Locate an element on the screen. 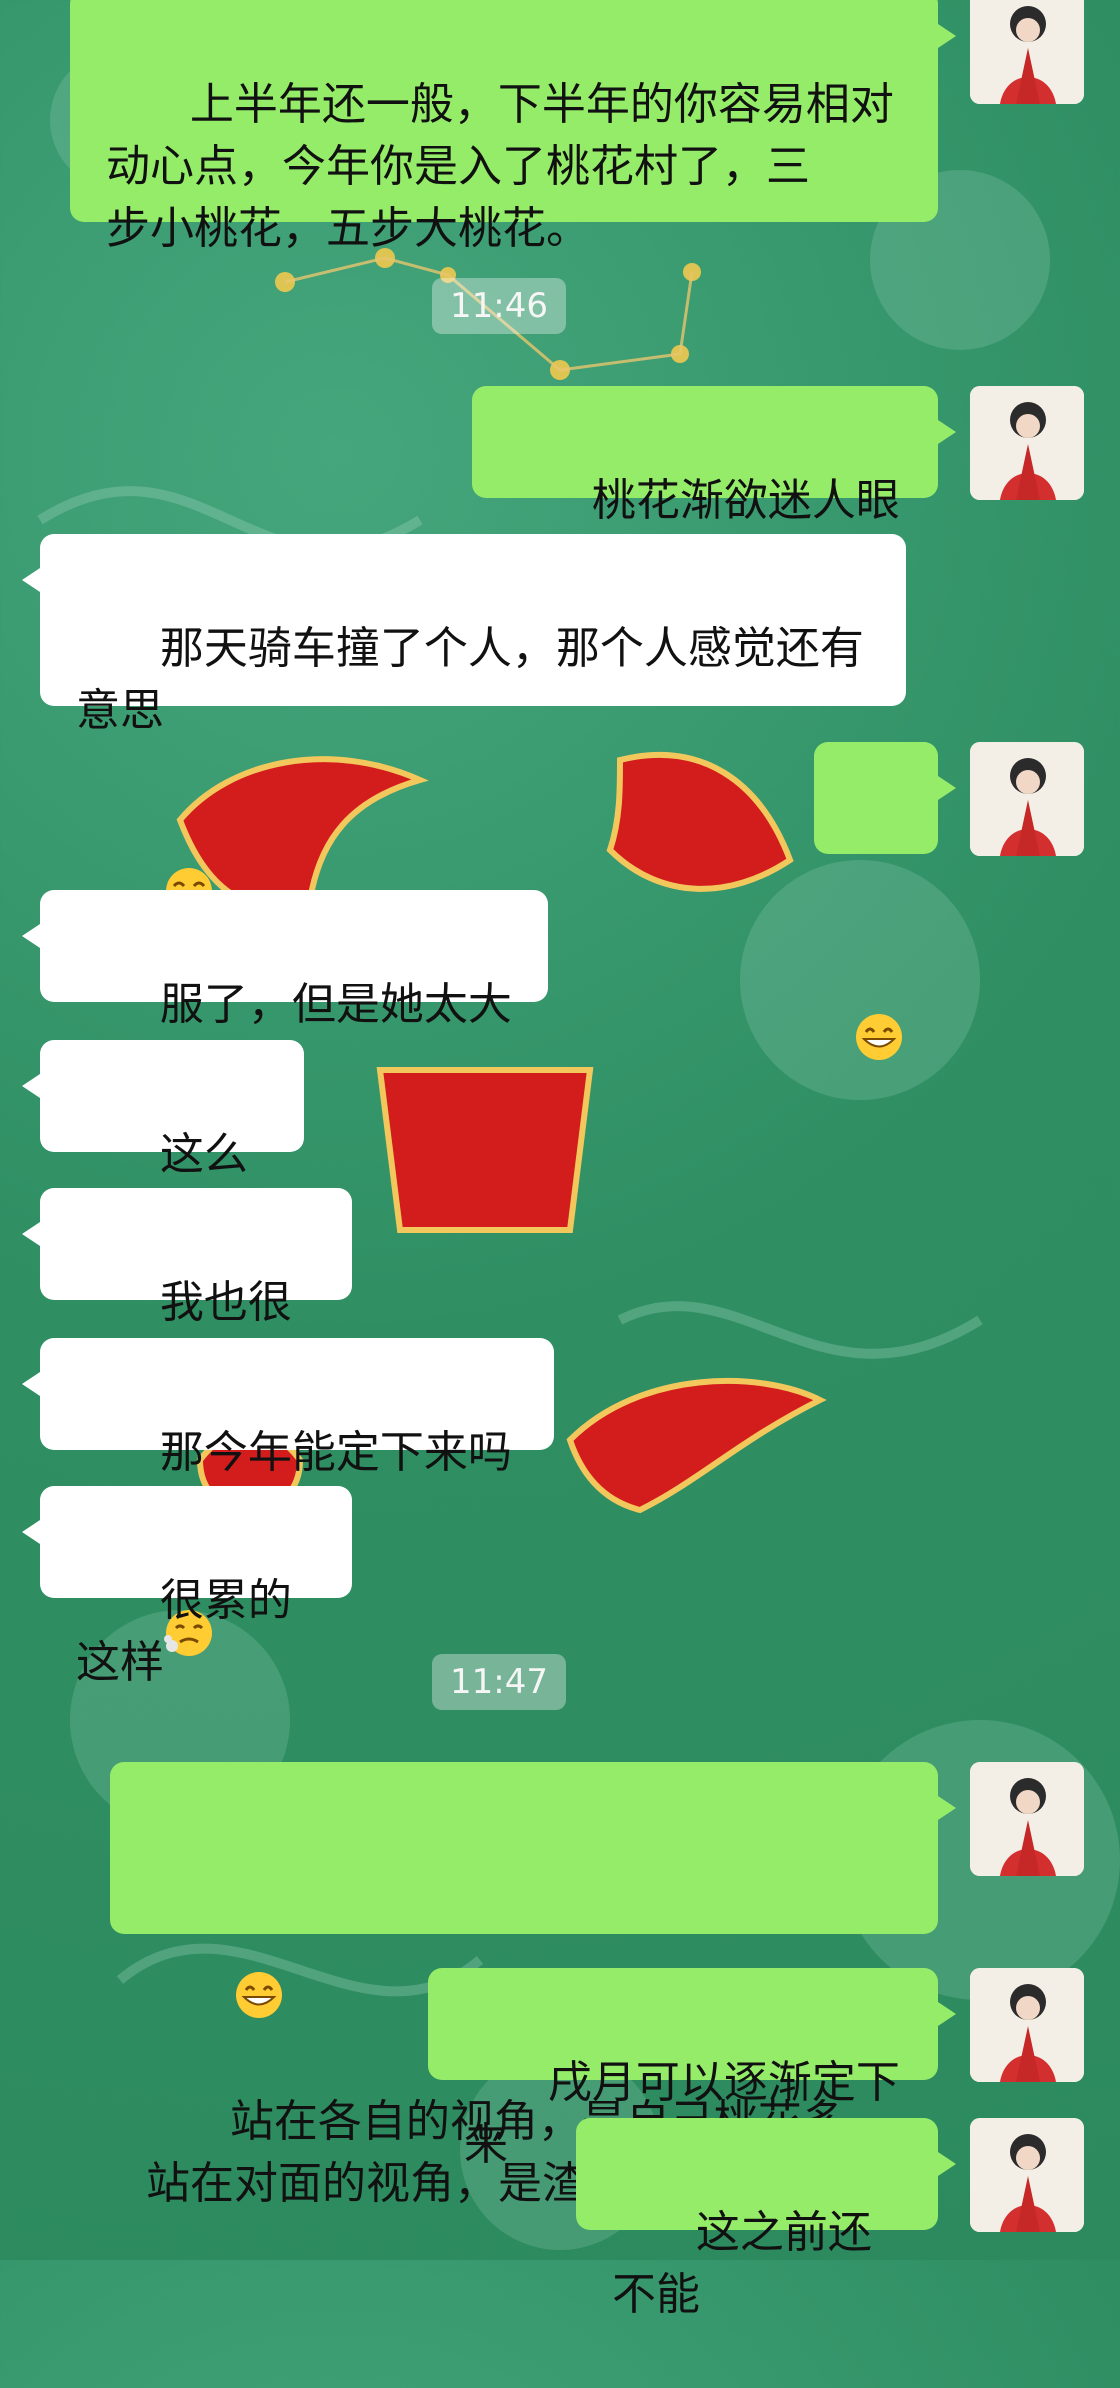 The image size is (1120, 2388). message-bubble: 桃花渐欲迷人眼 is located at coordinates (714, 545).